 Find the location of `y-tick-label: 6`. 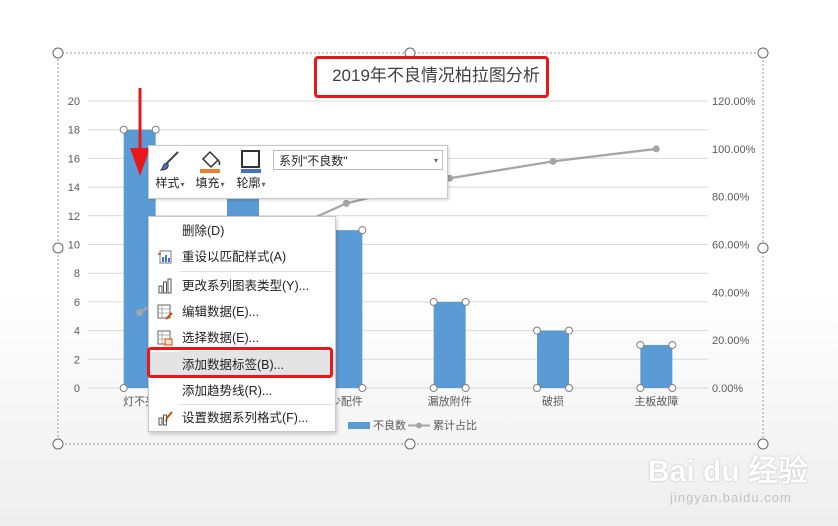

y-tick-label: 6 is located at coordinates (77, 303).